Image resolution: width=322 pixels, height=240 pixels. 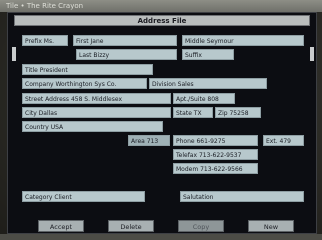 I want to click on company-field: Company Worthington Sys Co., so click(x=84, y=83).